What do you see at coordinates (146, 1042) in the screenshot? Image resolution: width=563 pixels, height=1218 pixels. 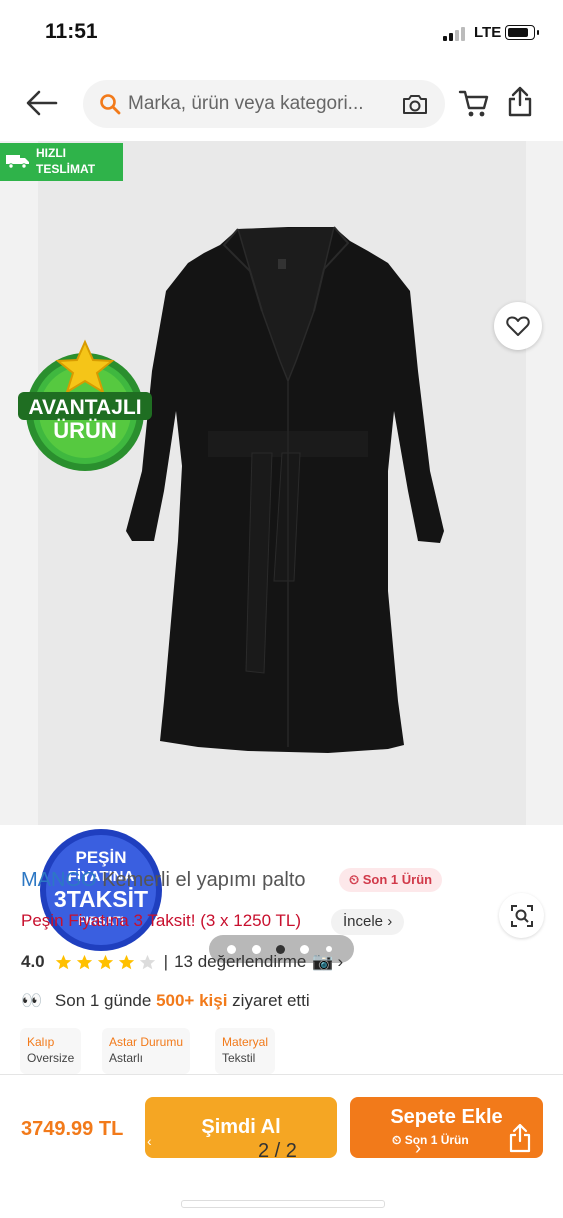 I see `attribute-key: Astar Durumu` at bounding box center [146, 1042].